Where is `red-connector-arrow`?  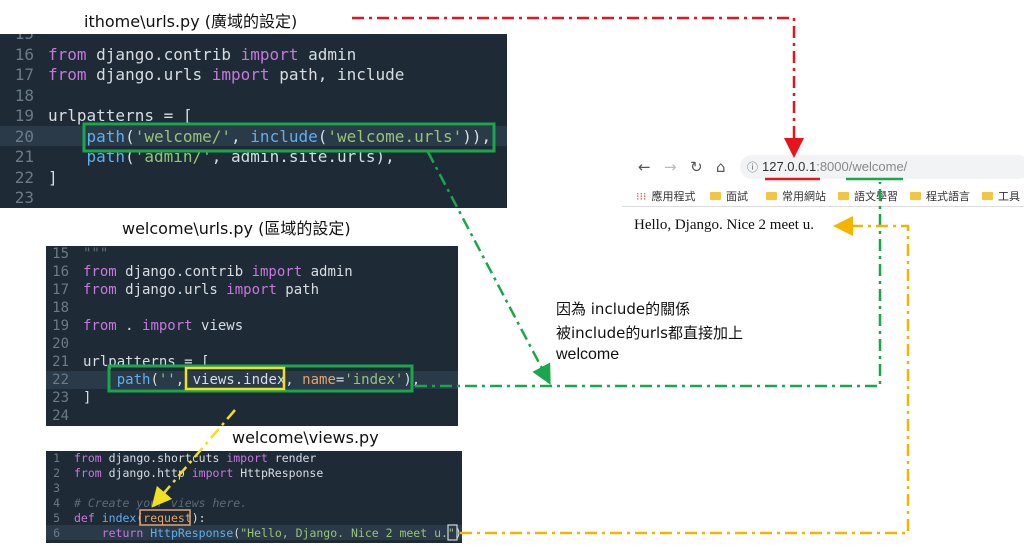 red-connector-arrow is located at coordinates (578, 87).